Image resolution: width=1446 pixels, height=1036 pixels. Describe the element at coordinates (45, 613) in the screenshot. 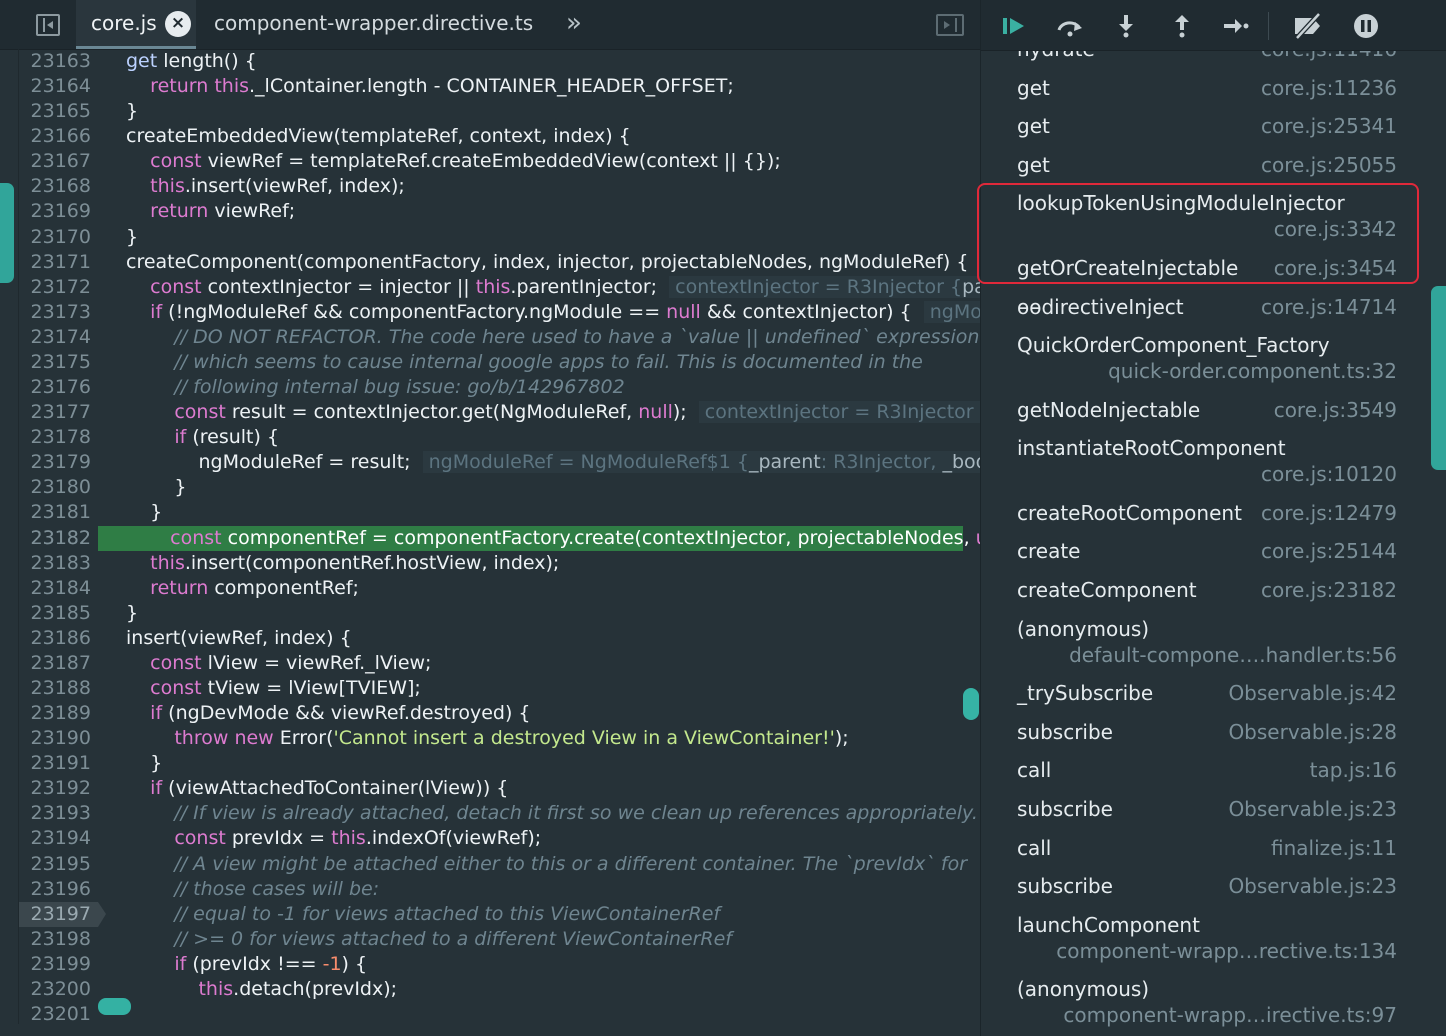

I see `line-number: 23185` at that location.